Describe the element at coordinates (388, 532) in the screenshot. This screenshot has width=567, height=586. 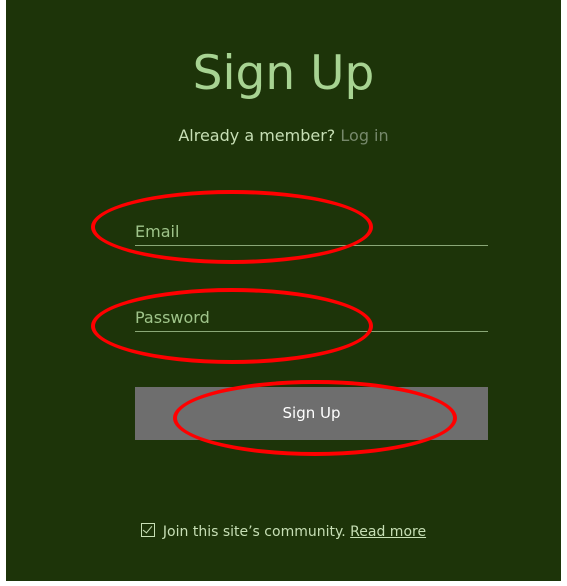
I see `read-more-link: Read more` at that location.